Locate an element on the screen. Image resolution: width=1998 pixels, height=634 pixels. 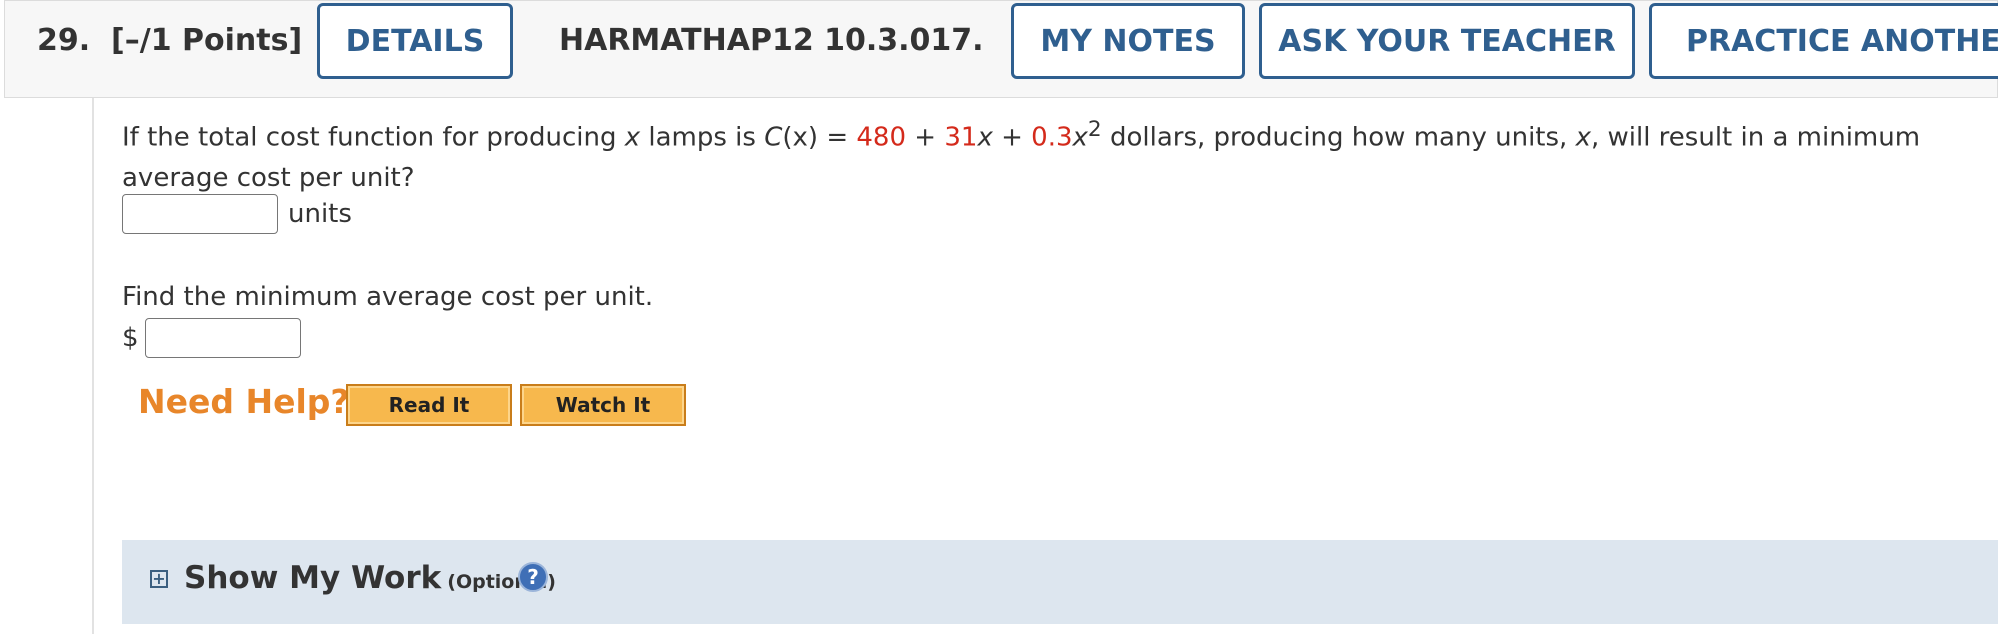
need-help-label: Need Help? is located at coordinates (244, 401).